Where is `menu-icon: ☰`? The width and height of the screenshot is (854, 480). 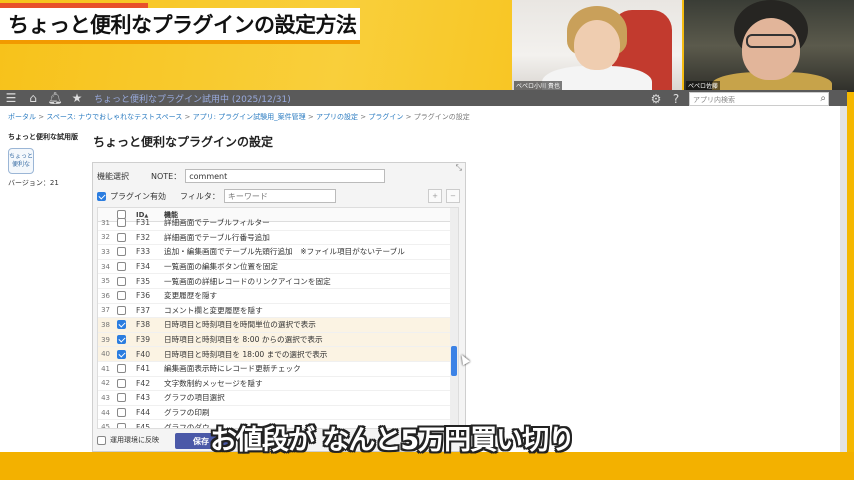
menu-icon: ☰ is located at coordinates (11, 98).